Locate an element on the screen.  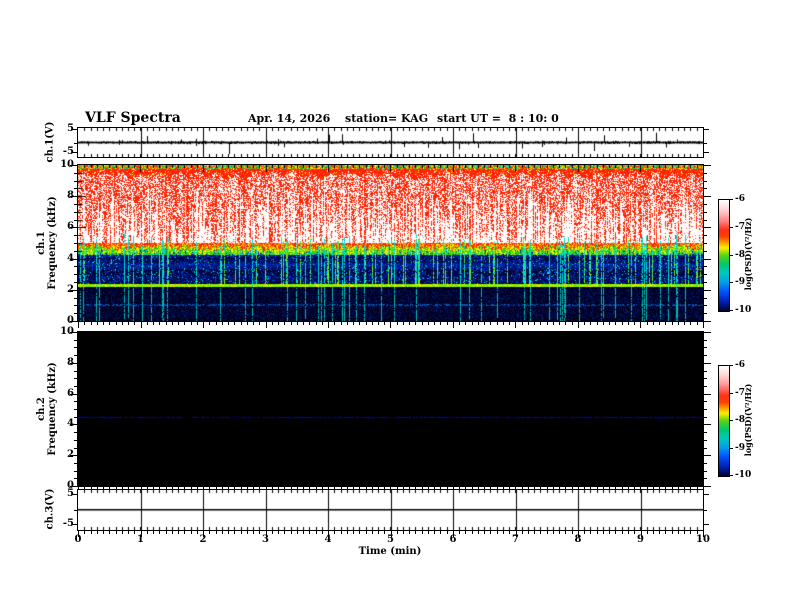
x-axis-title: Time (min) is located at coordinates (390, 551).